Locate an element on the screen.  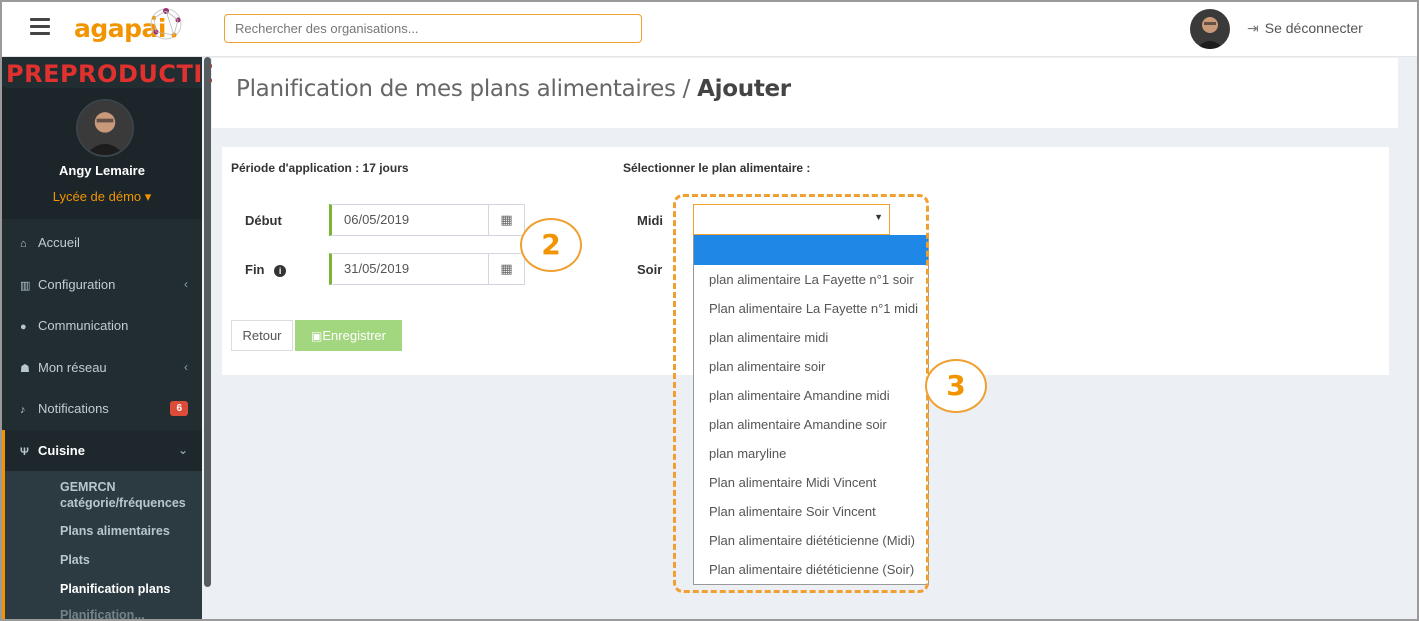
end-date-input: 31/05/2019 ▦ is located at coordinates (427, 269).